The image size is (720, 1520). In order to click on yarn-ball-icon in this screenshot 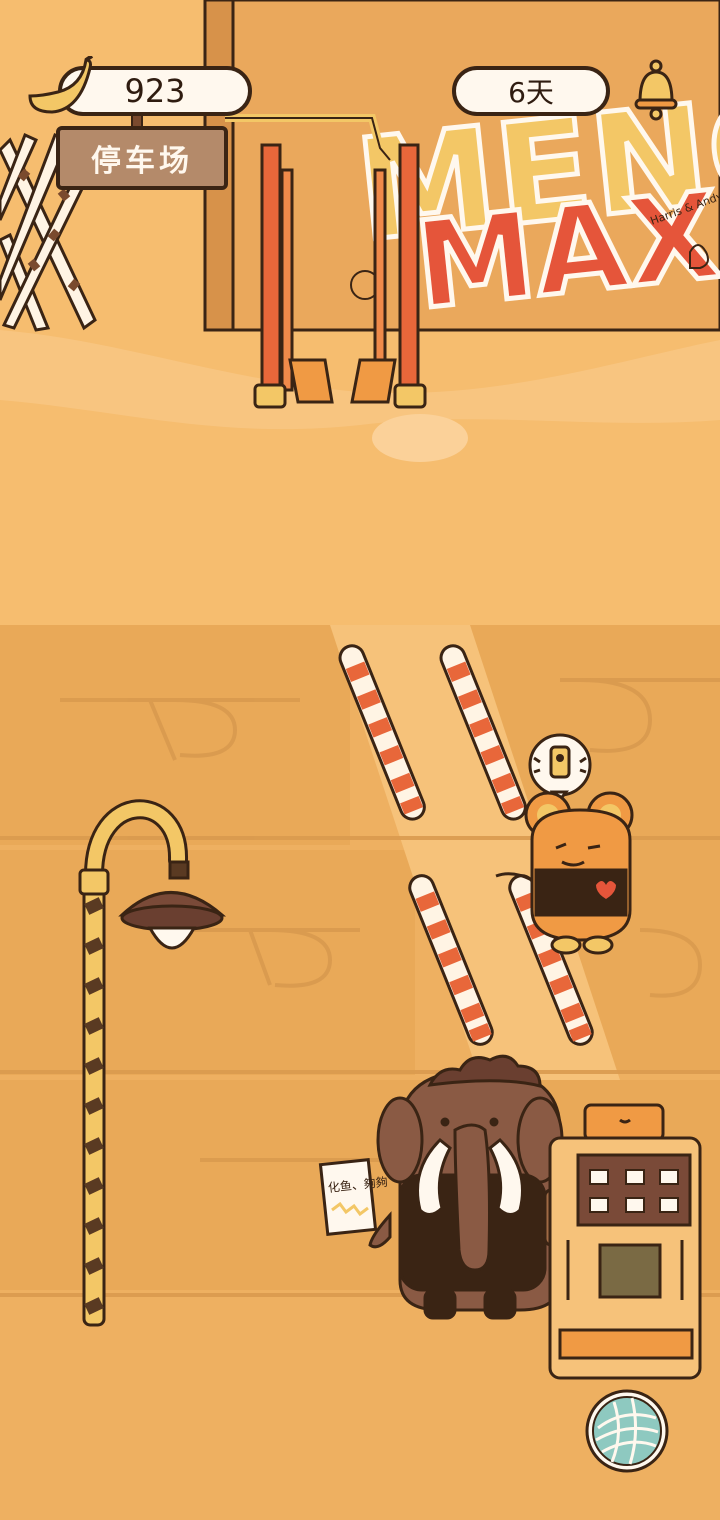, I will do `click(627, 1431)`.